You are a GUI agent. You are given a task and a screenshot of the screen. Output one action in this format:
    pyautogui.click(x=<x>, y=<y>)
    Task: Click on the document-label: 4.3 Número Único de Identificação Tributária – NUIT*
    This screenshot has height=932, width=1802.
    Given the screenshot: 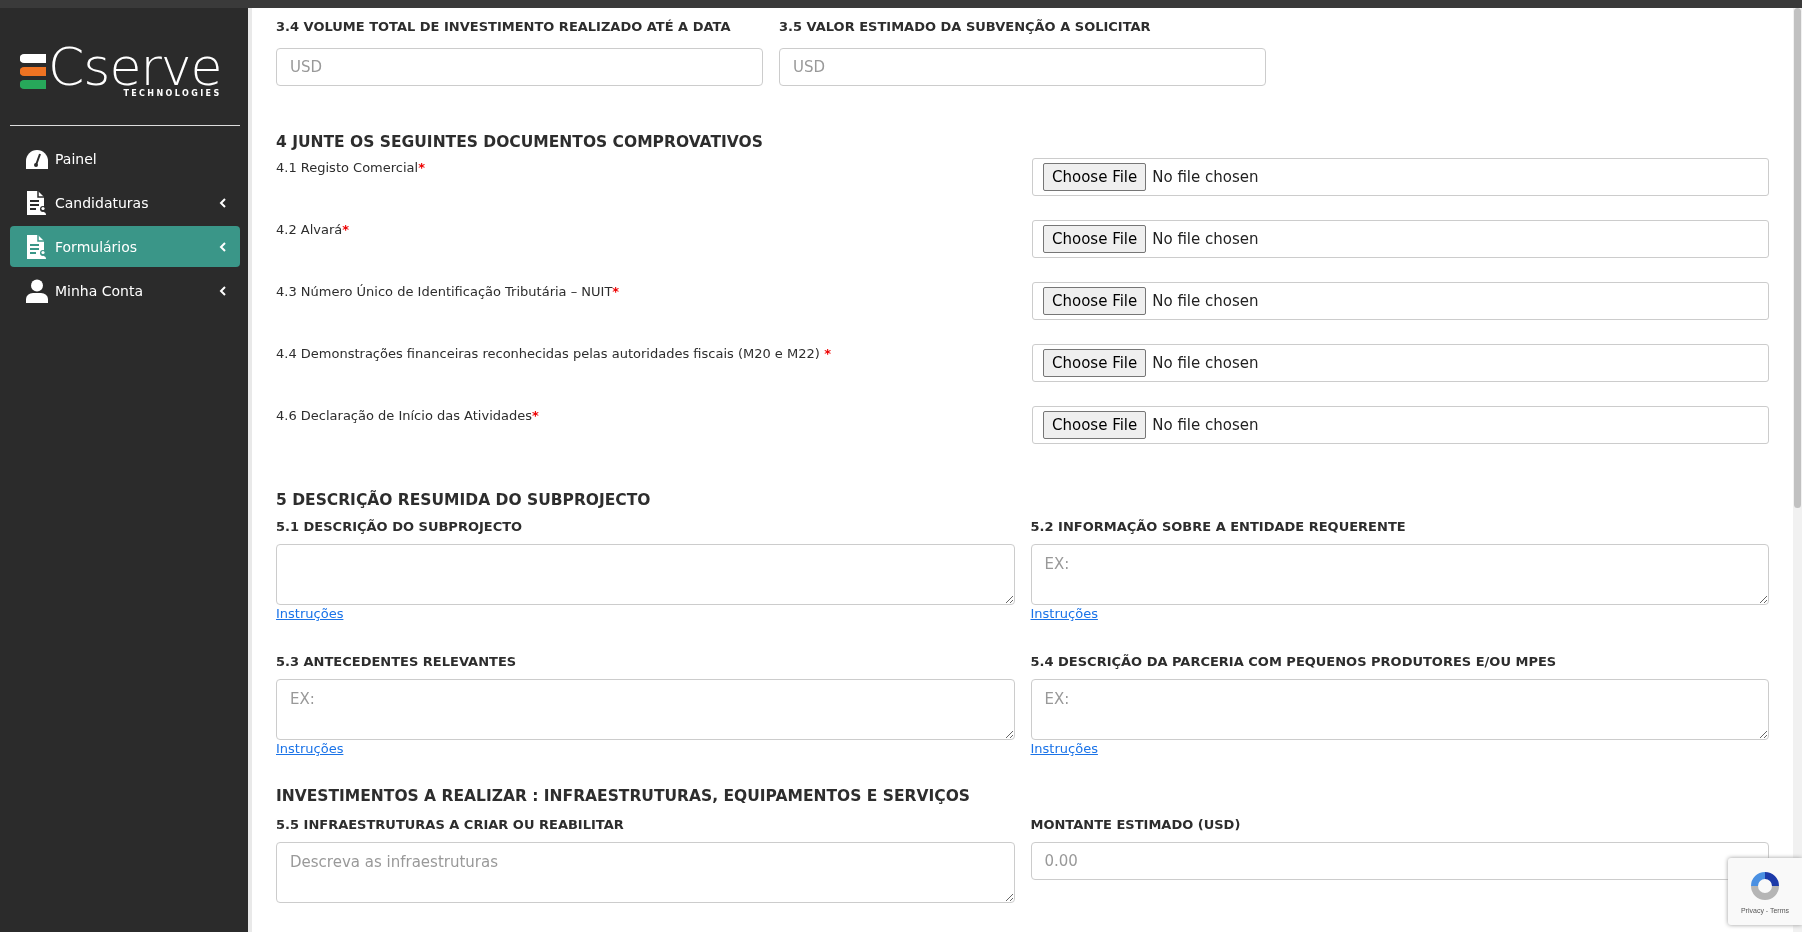 What is the action you would take?
    pyautogui.click(x=448, y=291)
    